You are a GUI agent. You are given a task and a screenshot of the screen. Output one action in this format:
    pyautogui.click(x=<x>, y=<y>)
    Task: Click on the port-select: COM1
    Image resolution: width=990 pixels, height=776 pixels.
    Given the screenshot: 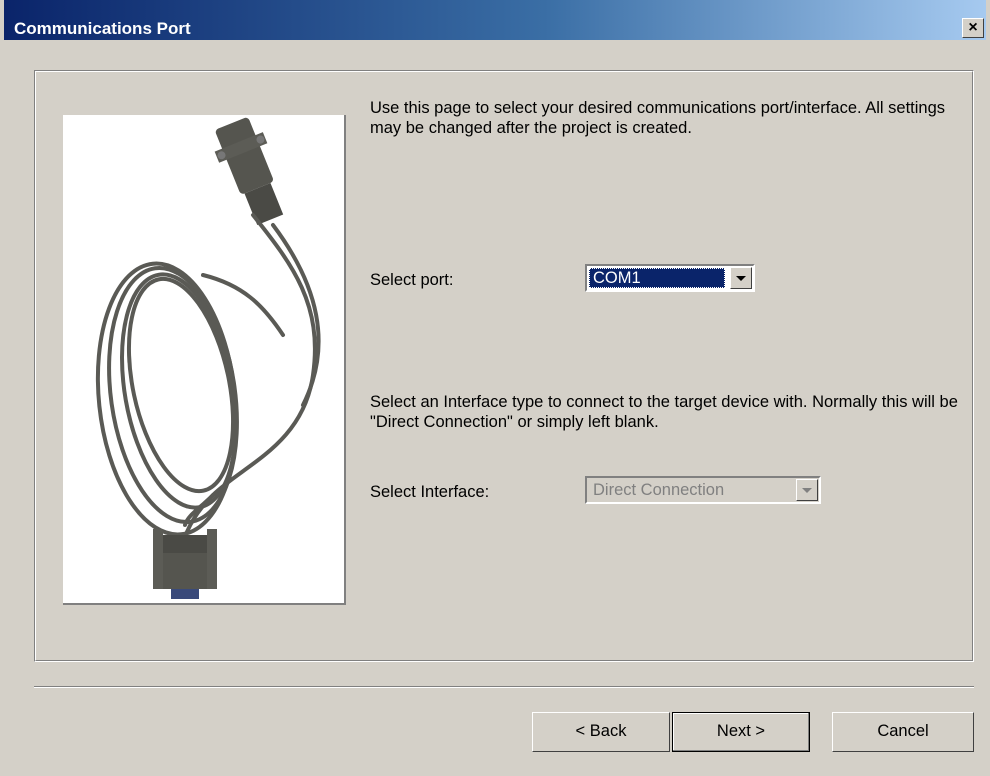 What is the action you would take?
    pyautogui.click(x=670, y=278)
    